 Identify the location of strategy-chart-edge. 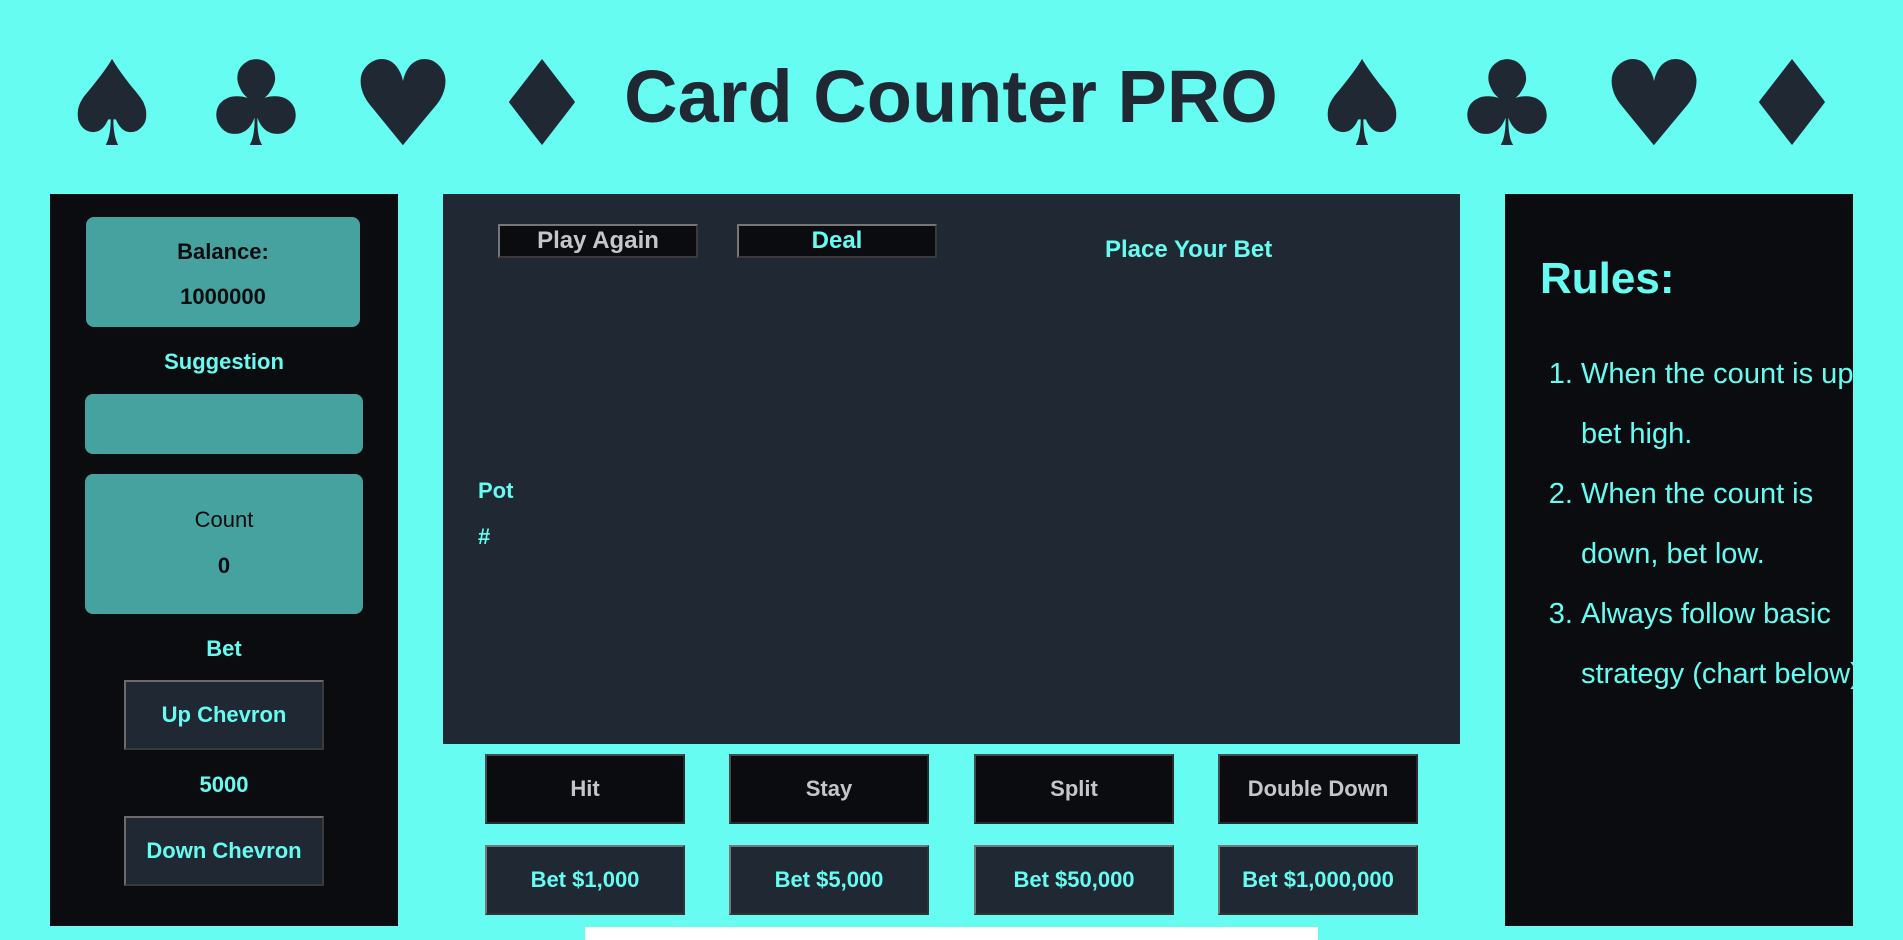
(951, 933).